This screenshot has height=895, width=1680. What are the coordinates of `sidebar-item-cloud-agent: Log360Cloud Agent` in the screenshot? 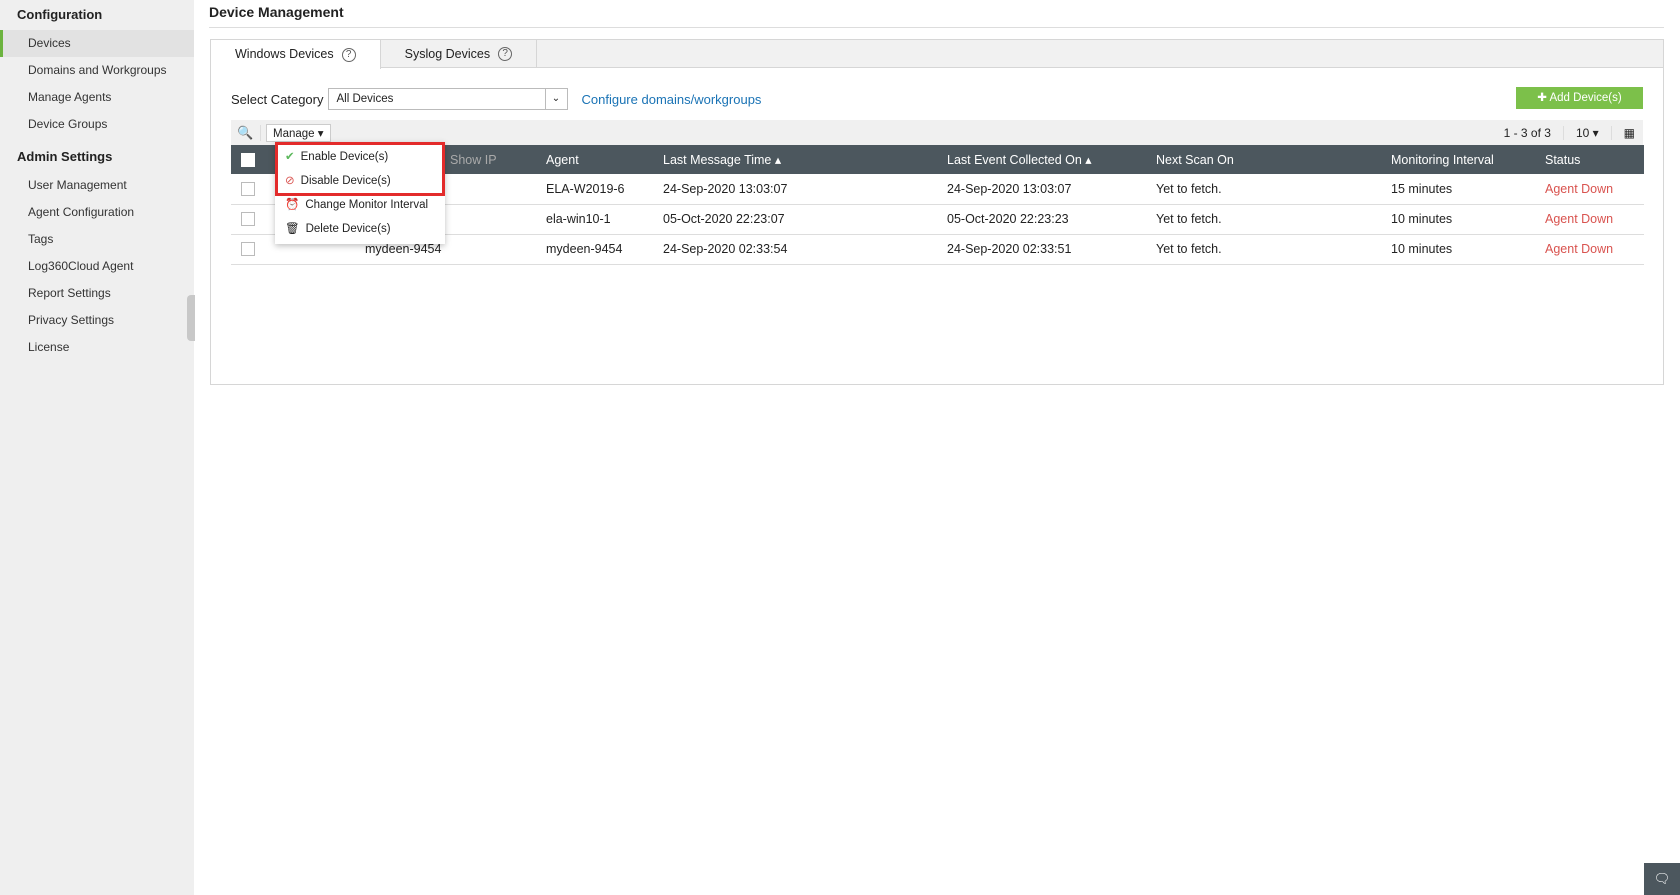 It's located at (97, 266).